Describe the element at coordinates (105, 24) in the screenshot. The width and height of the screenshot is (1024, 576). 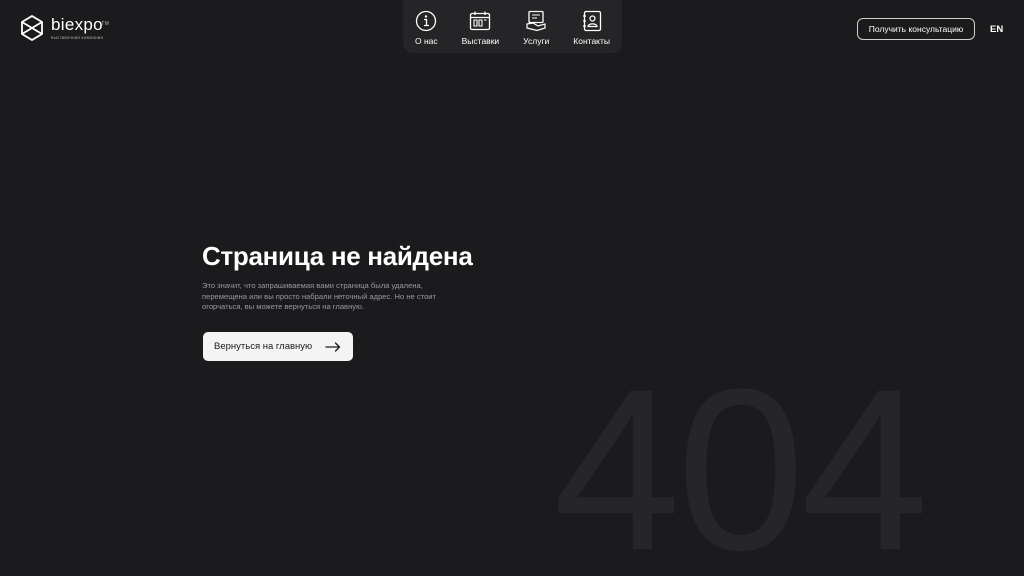
I see `logo-trademark: TM` at that location.